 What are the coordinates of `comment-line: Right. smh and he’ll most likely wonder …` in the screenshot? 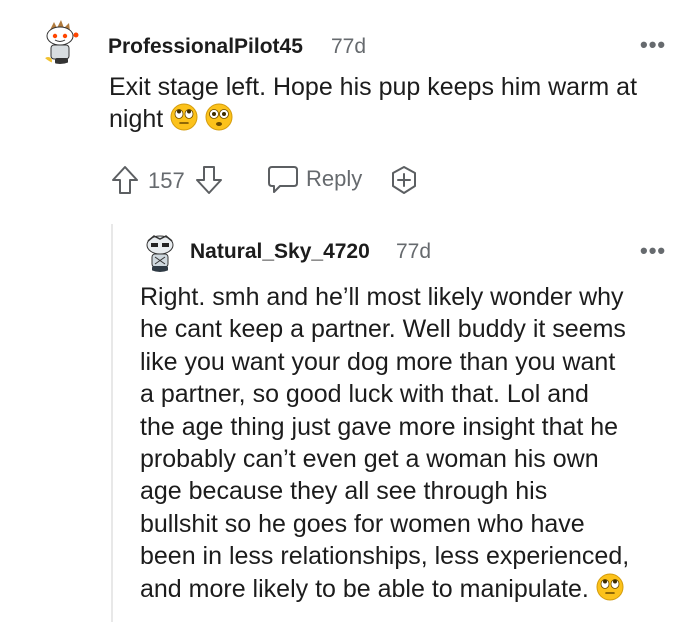 It's located at (382, 297).